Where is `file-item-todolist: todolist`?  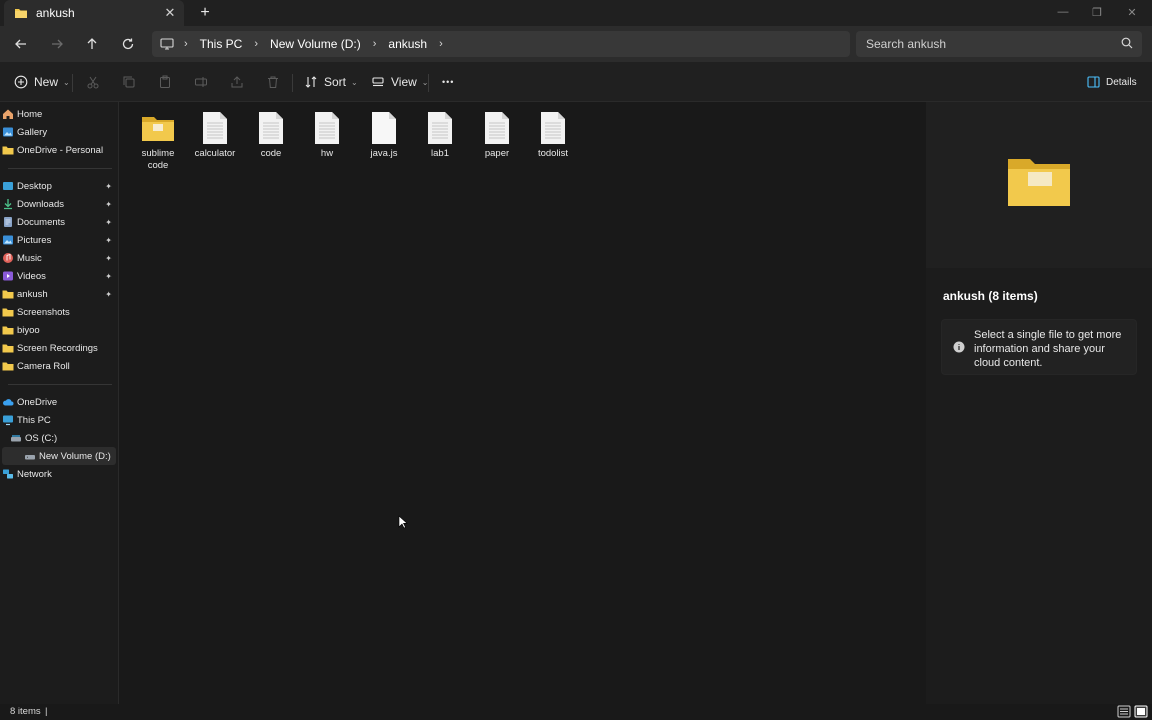 file-item-todolist: todolist is located at coordinates (553, 135).